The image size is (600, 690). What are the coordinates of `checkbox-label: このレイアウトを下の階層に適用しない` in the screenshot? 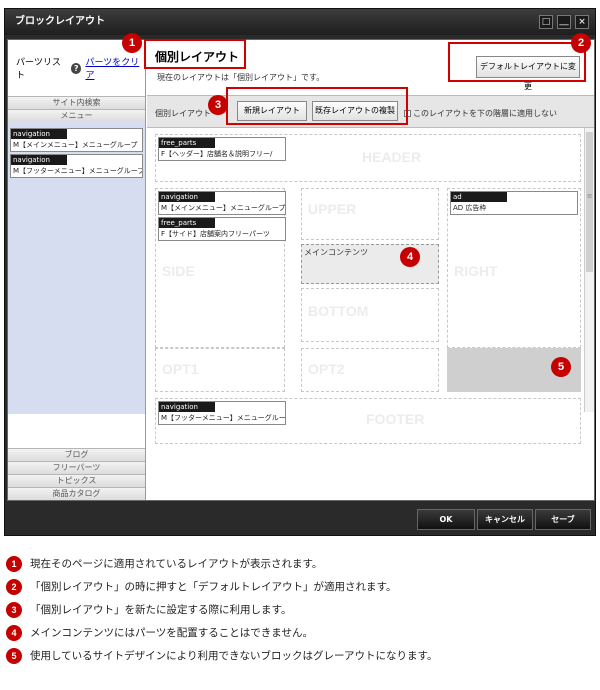 It's located at (485, 113).